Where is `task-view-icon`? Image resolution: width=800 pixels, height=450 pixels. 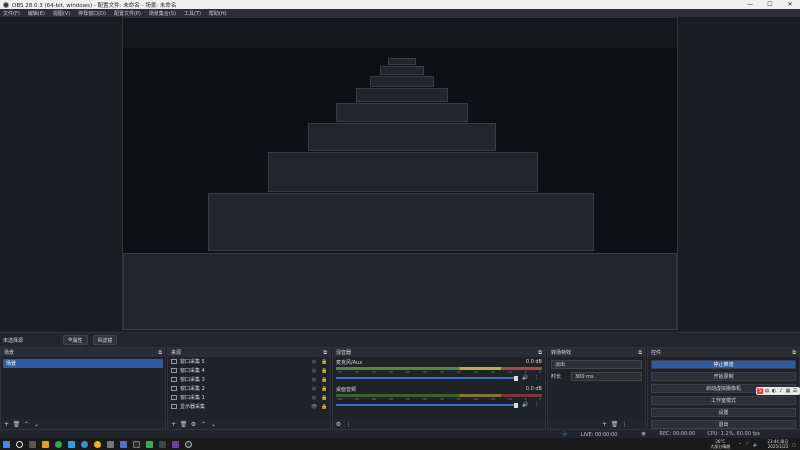
task-view-icon is located at coordinates (32, 444).